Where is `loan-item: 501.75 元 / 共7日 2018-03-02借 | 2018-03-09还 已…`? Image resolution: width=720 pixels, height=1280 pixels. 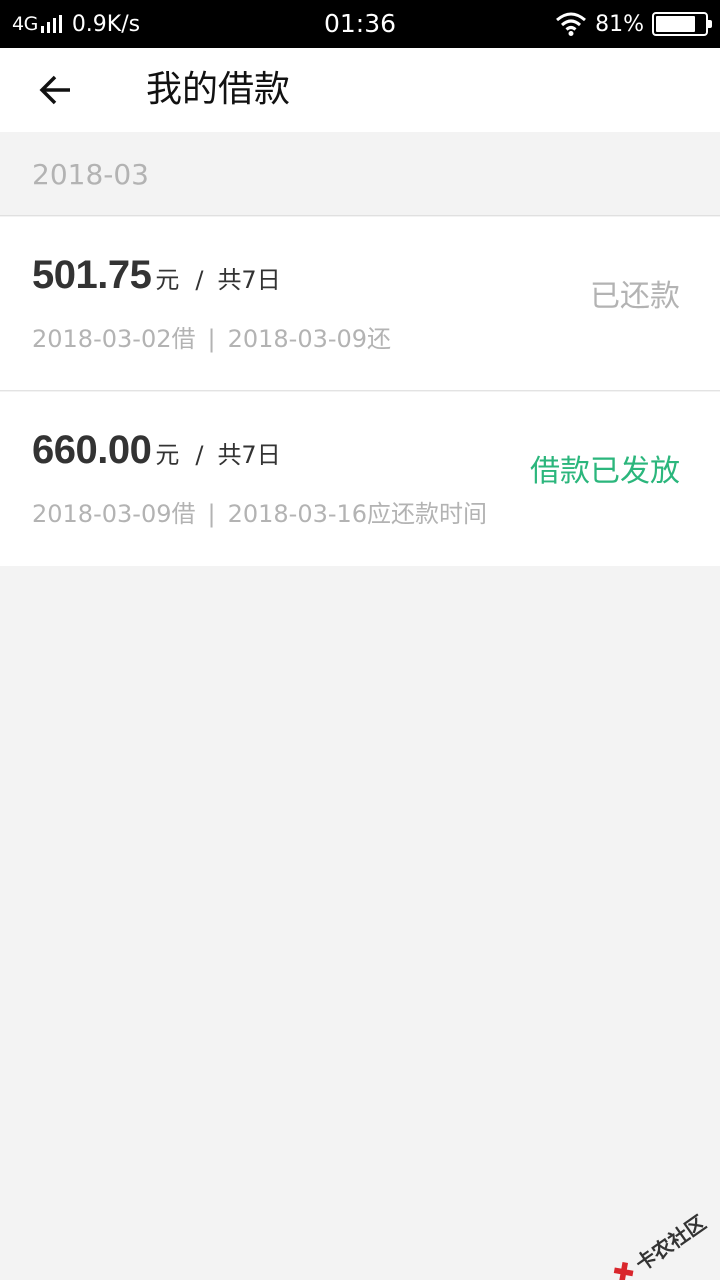
loan-item: 501.75 元 / 共7日 2018-03-02借 | 2018-03-09还 已… is located at coordinates (360, 304).